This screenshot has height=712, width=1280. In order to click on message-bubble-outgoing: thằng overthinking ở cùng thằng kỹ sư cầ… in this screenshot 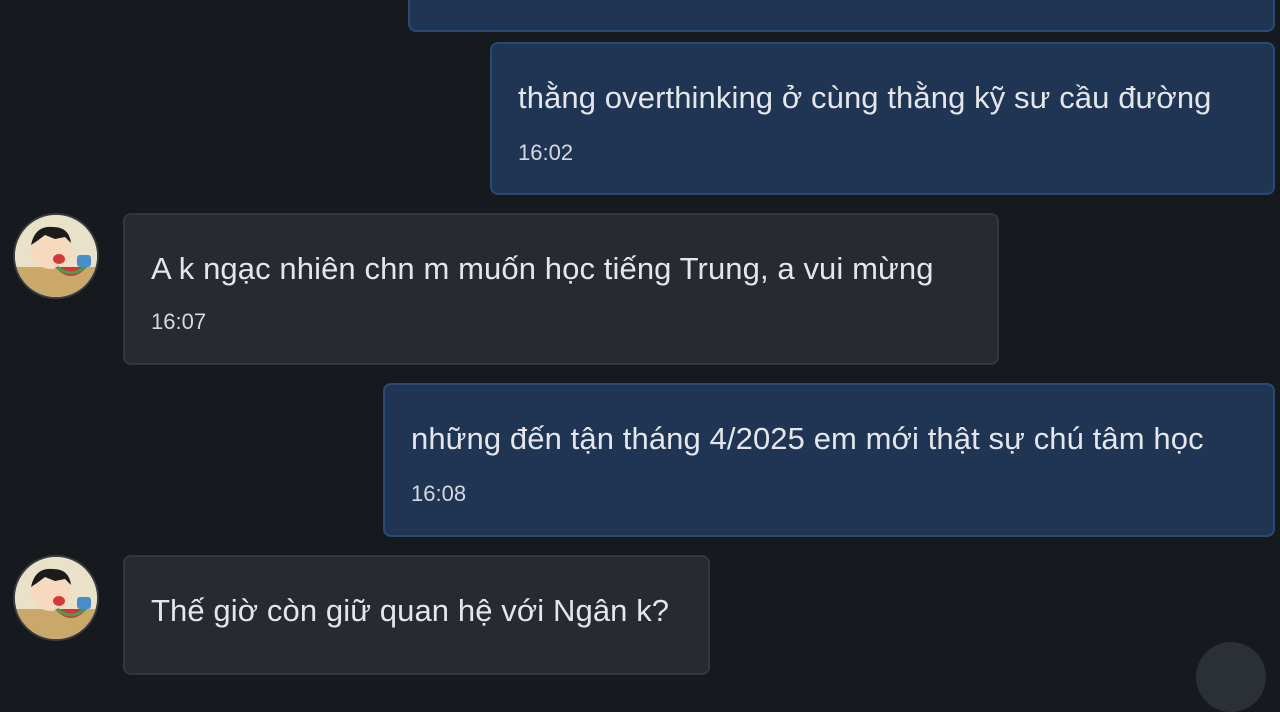, I will do `click(882, 118)`.